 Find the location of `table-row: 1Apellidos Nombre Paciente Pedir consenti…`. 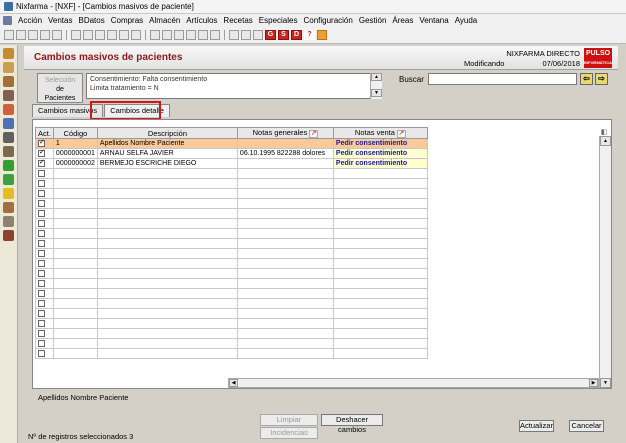

table-row: 1Apellidos Nombre Paciente Pedir consenti… is located at coordinates (231, 143).